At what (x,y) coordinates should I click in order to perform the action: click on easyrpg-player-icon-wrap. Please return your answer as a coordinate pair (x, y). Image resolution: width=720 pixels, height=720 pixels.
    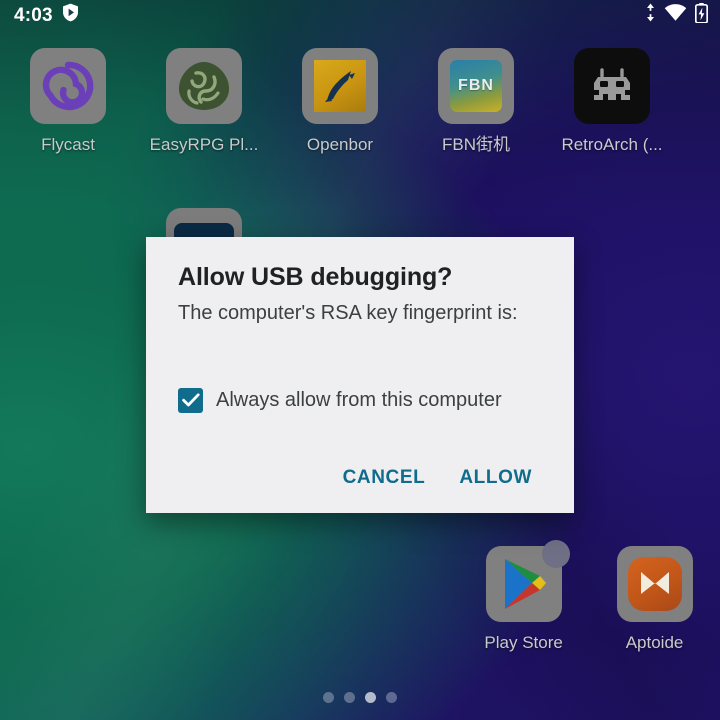
    Looking at the image, I should click on (204, 86).